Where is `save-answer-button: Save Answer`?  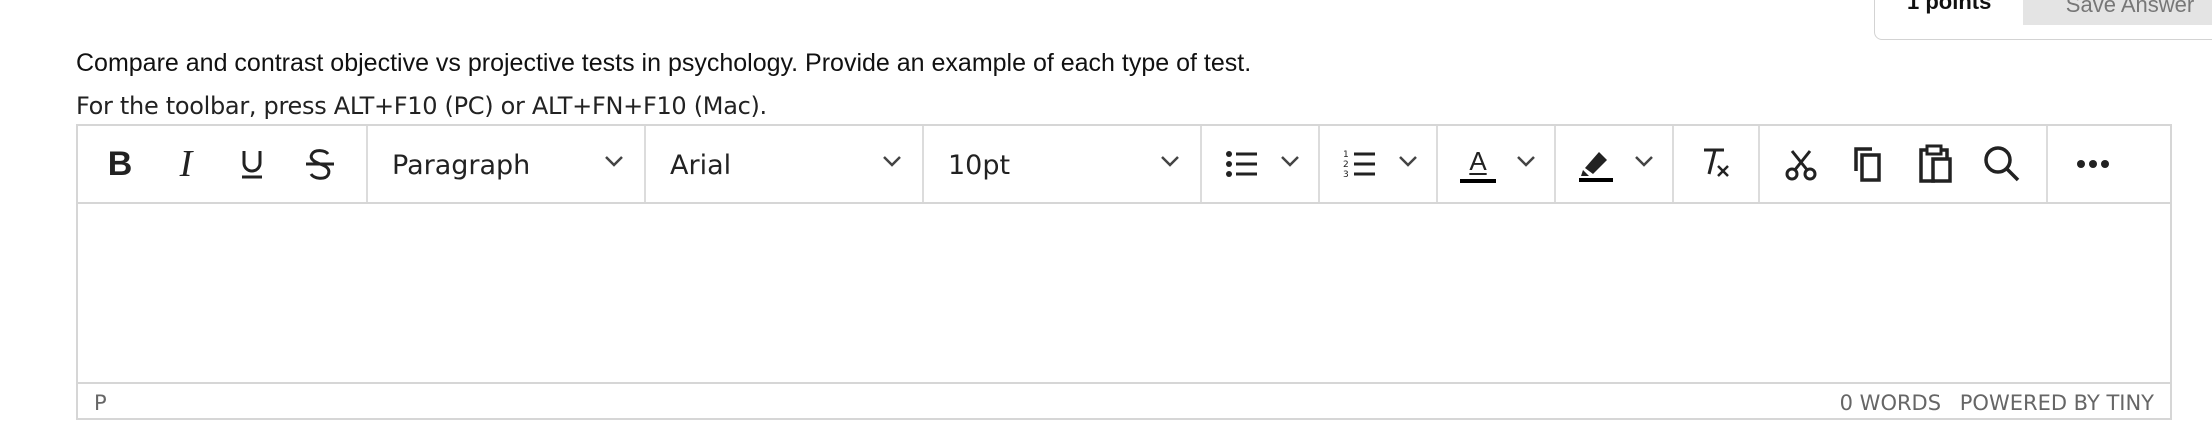
save-answer-button: Save Answer is located at coordinates (2117, 12).